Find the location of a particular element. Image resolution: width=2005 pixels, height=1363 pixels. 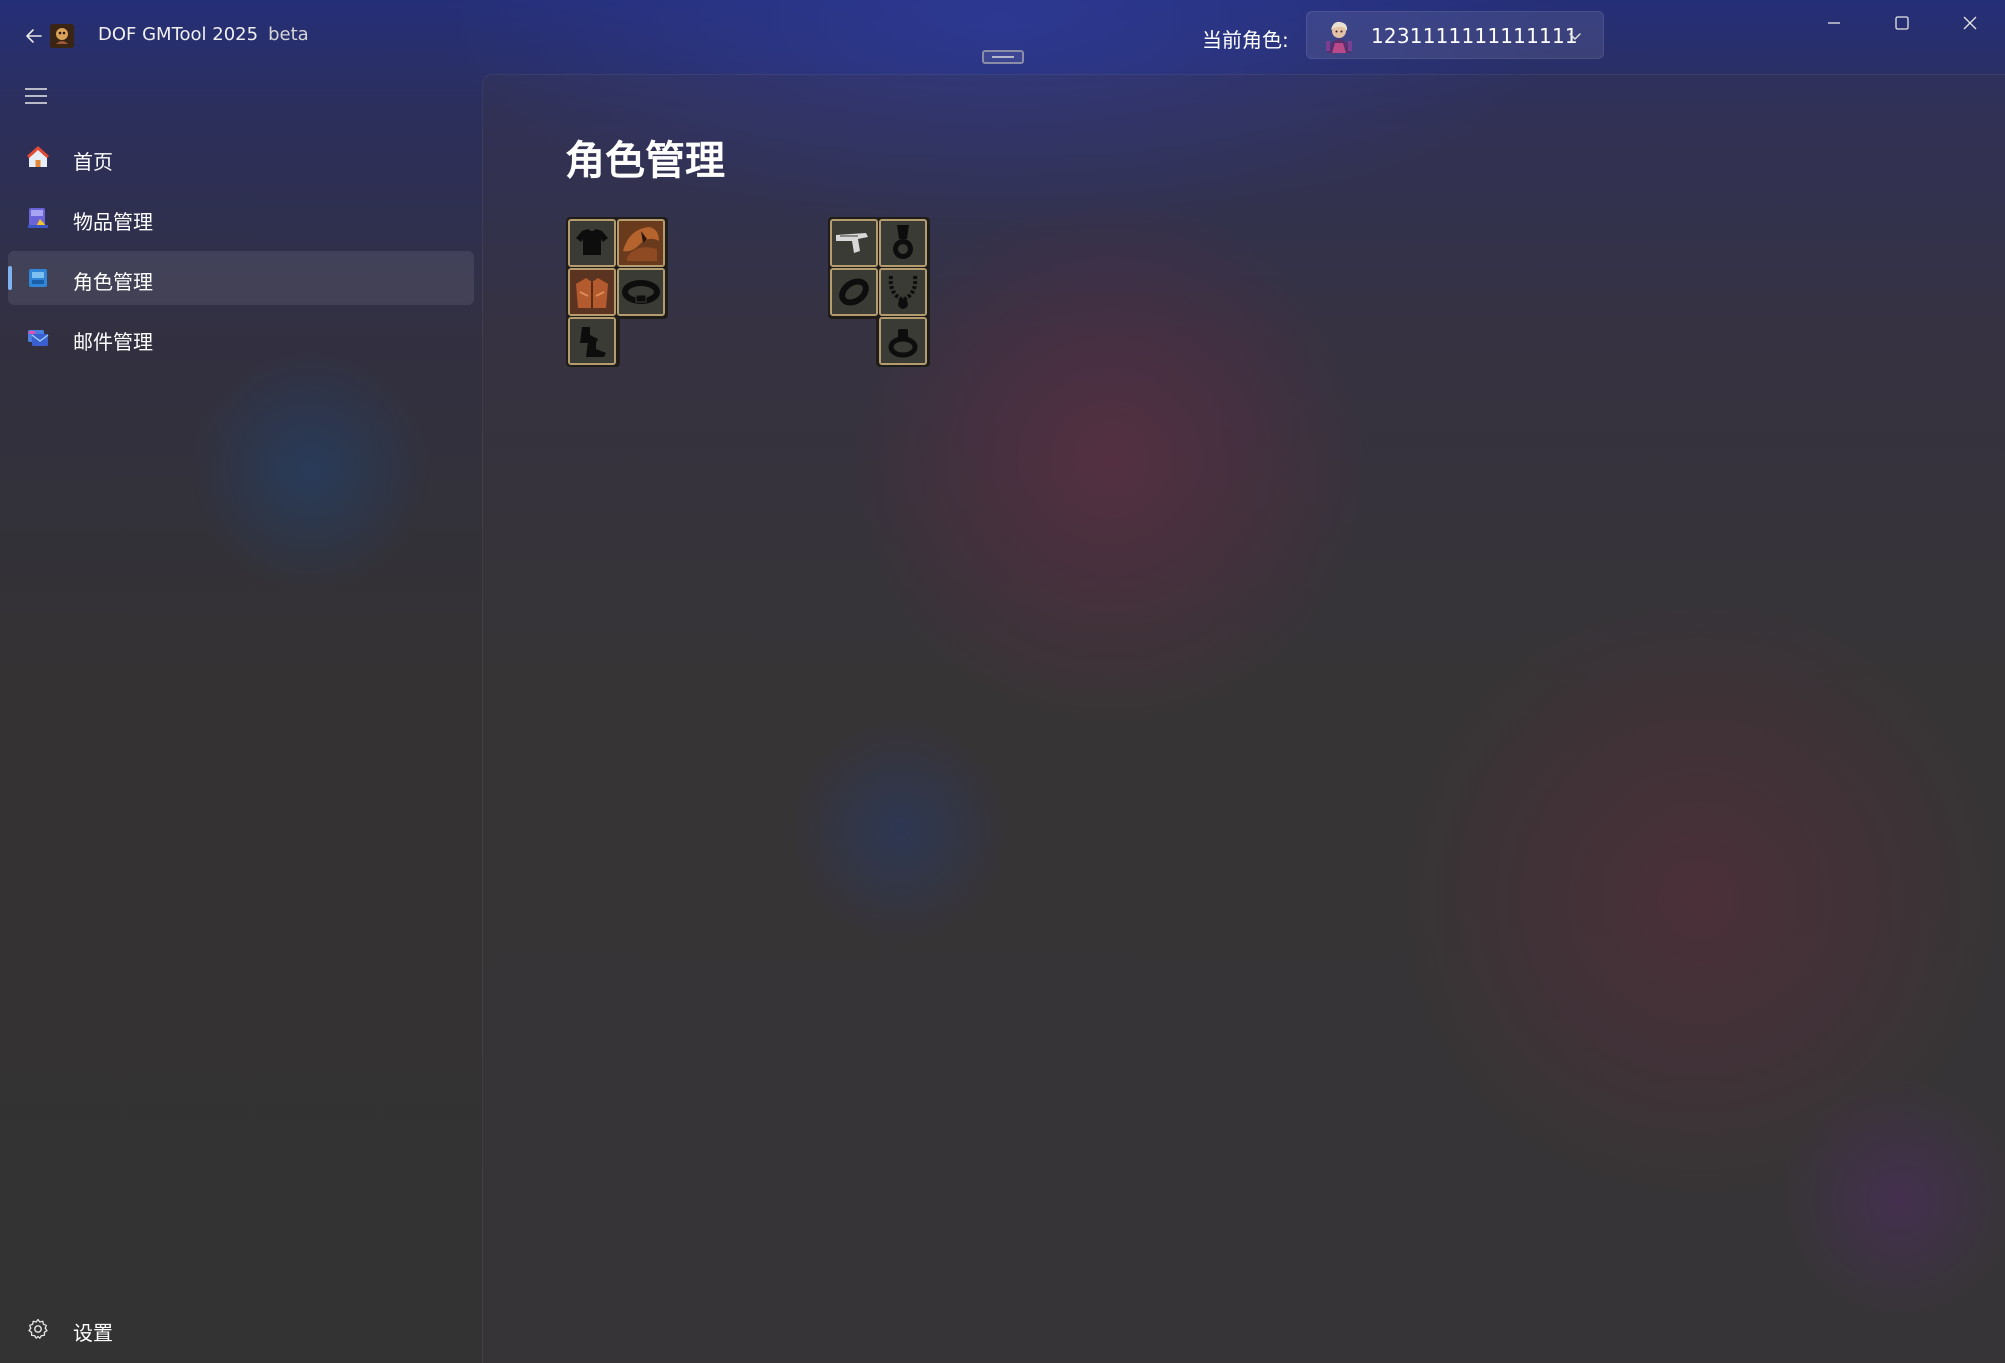

drag-handle is located at coordinates (1003, 57).